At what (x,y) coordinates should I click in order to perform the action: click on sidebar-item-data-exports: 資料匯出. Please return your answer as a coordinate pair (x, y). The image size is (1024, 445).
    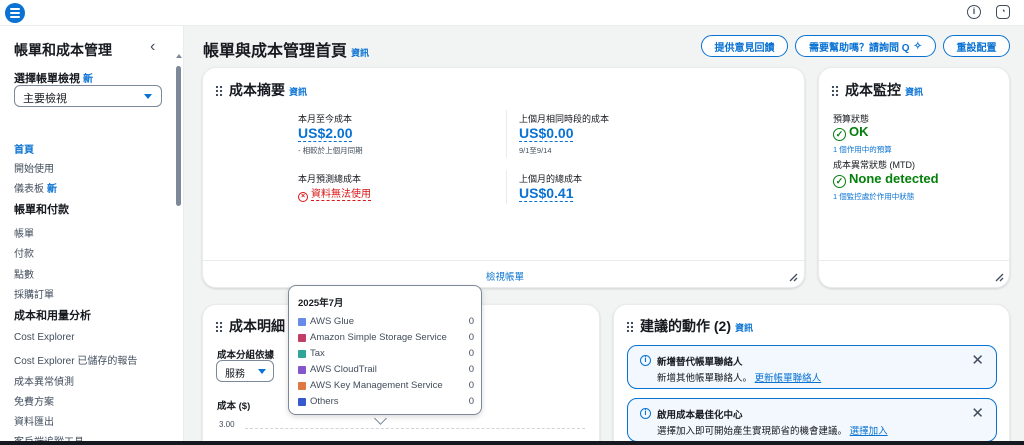
    Looking at the image, I should click on (34, 420).